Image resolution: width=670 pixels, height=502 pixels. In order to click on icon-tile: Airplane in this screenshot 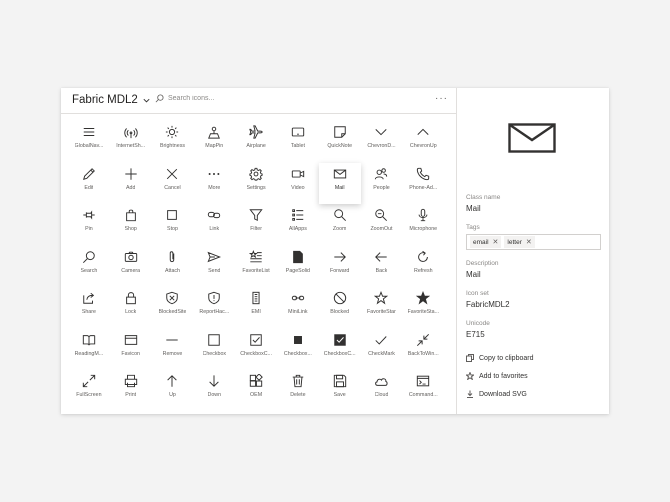, I will do `click(256, 142)`.